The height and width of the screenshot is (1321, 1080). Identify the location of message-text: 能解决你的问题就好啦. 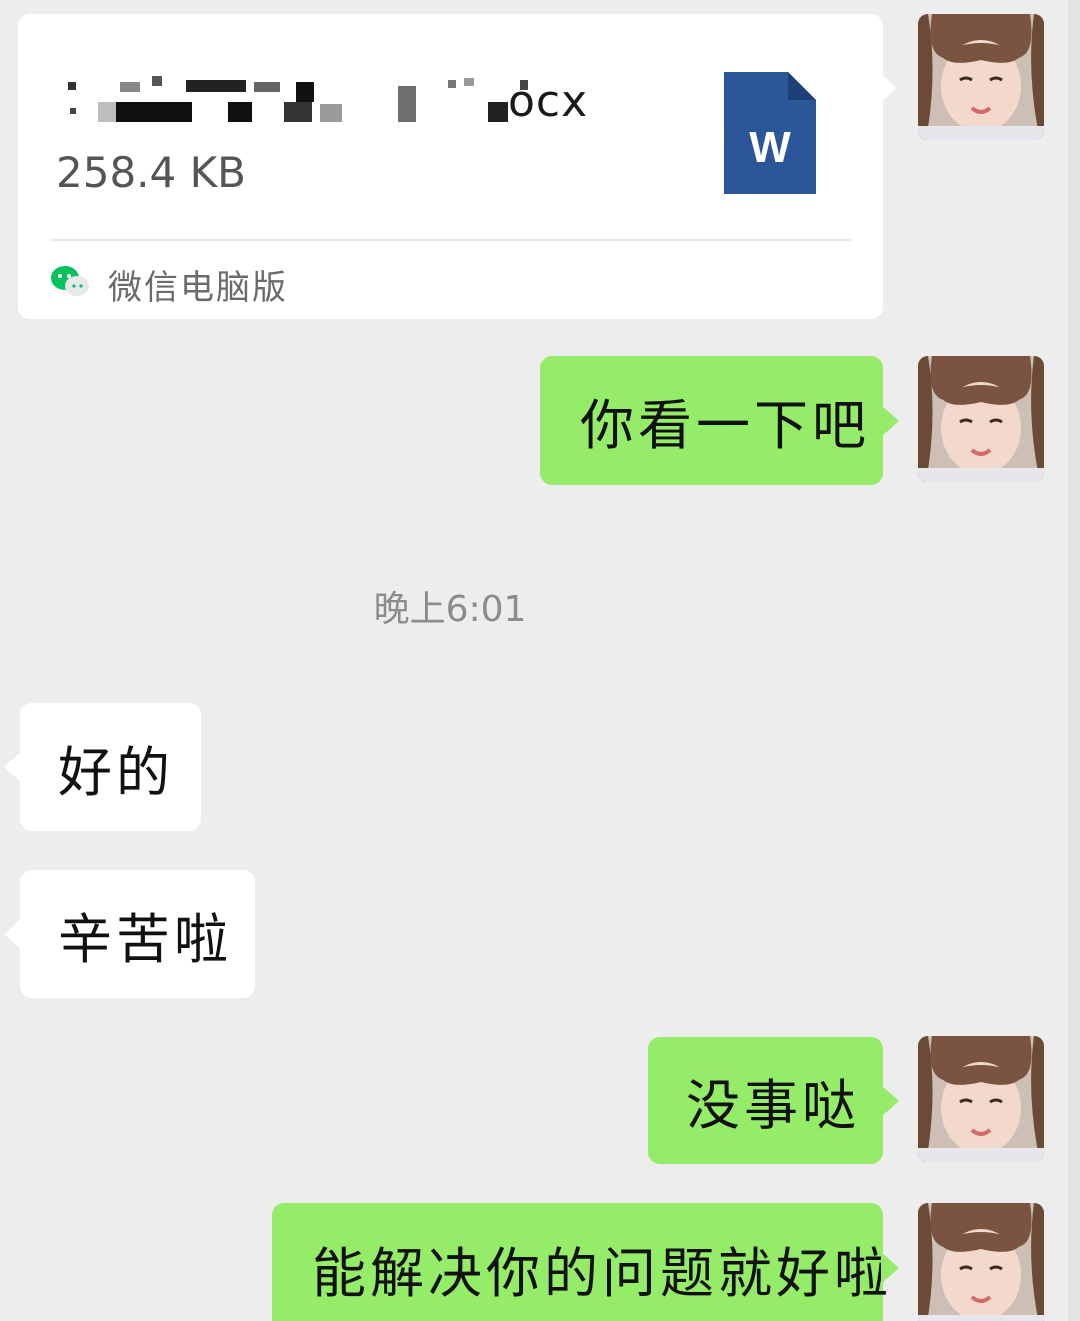
(602, 1273).